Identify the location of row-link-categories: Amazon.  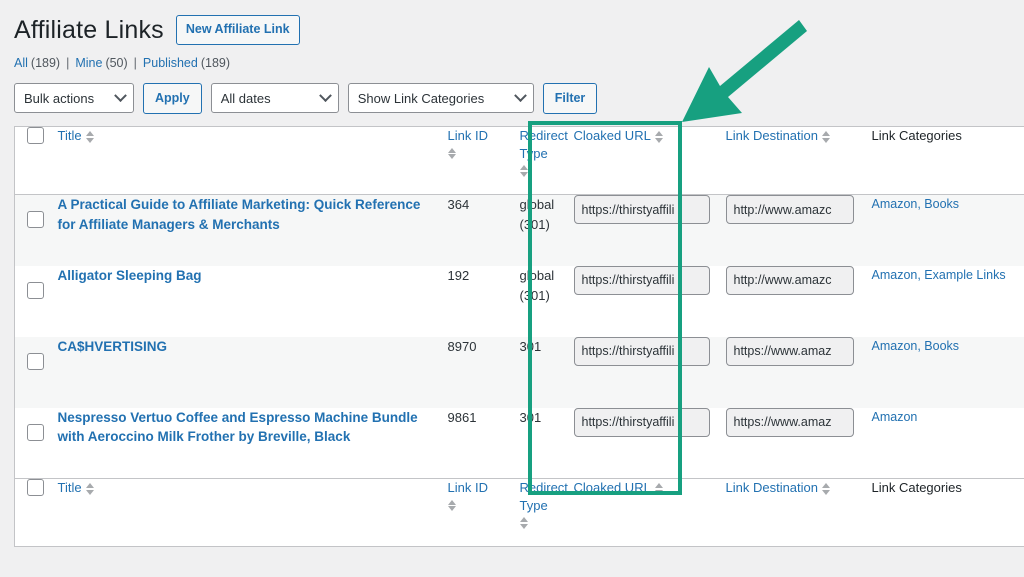
(895, 417).